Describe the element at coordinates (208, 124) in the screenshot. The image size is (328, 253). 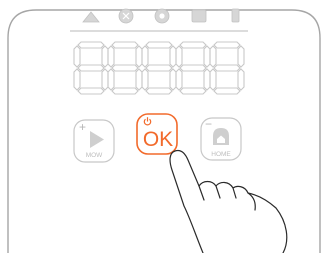
I see `home-modifier-text: −` at that location.